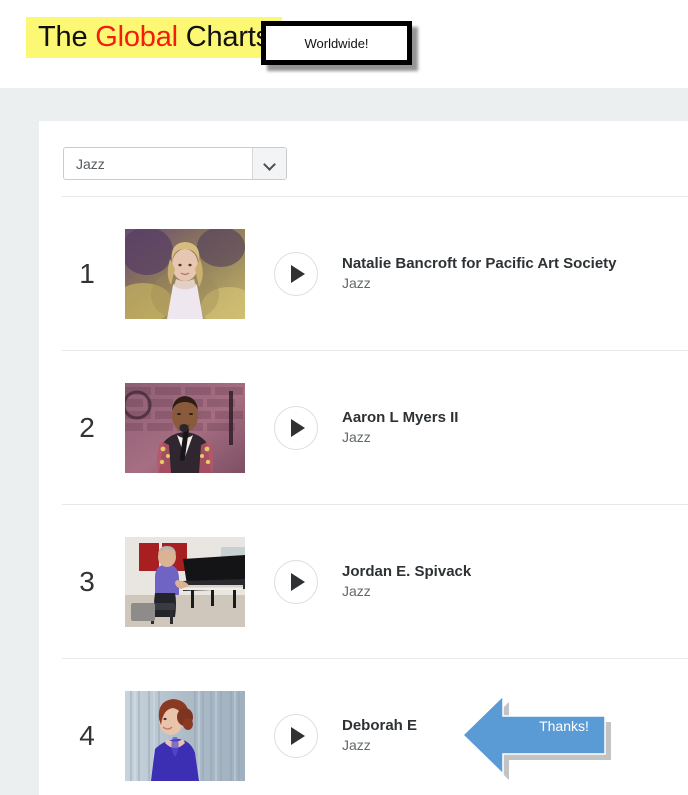 The width and height of the screenshot is (688, 795). I want to click on artist-meta: Jordan E. Spivack Jazz, so click(406, 581).